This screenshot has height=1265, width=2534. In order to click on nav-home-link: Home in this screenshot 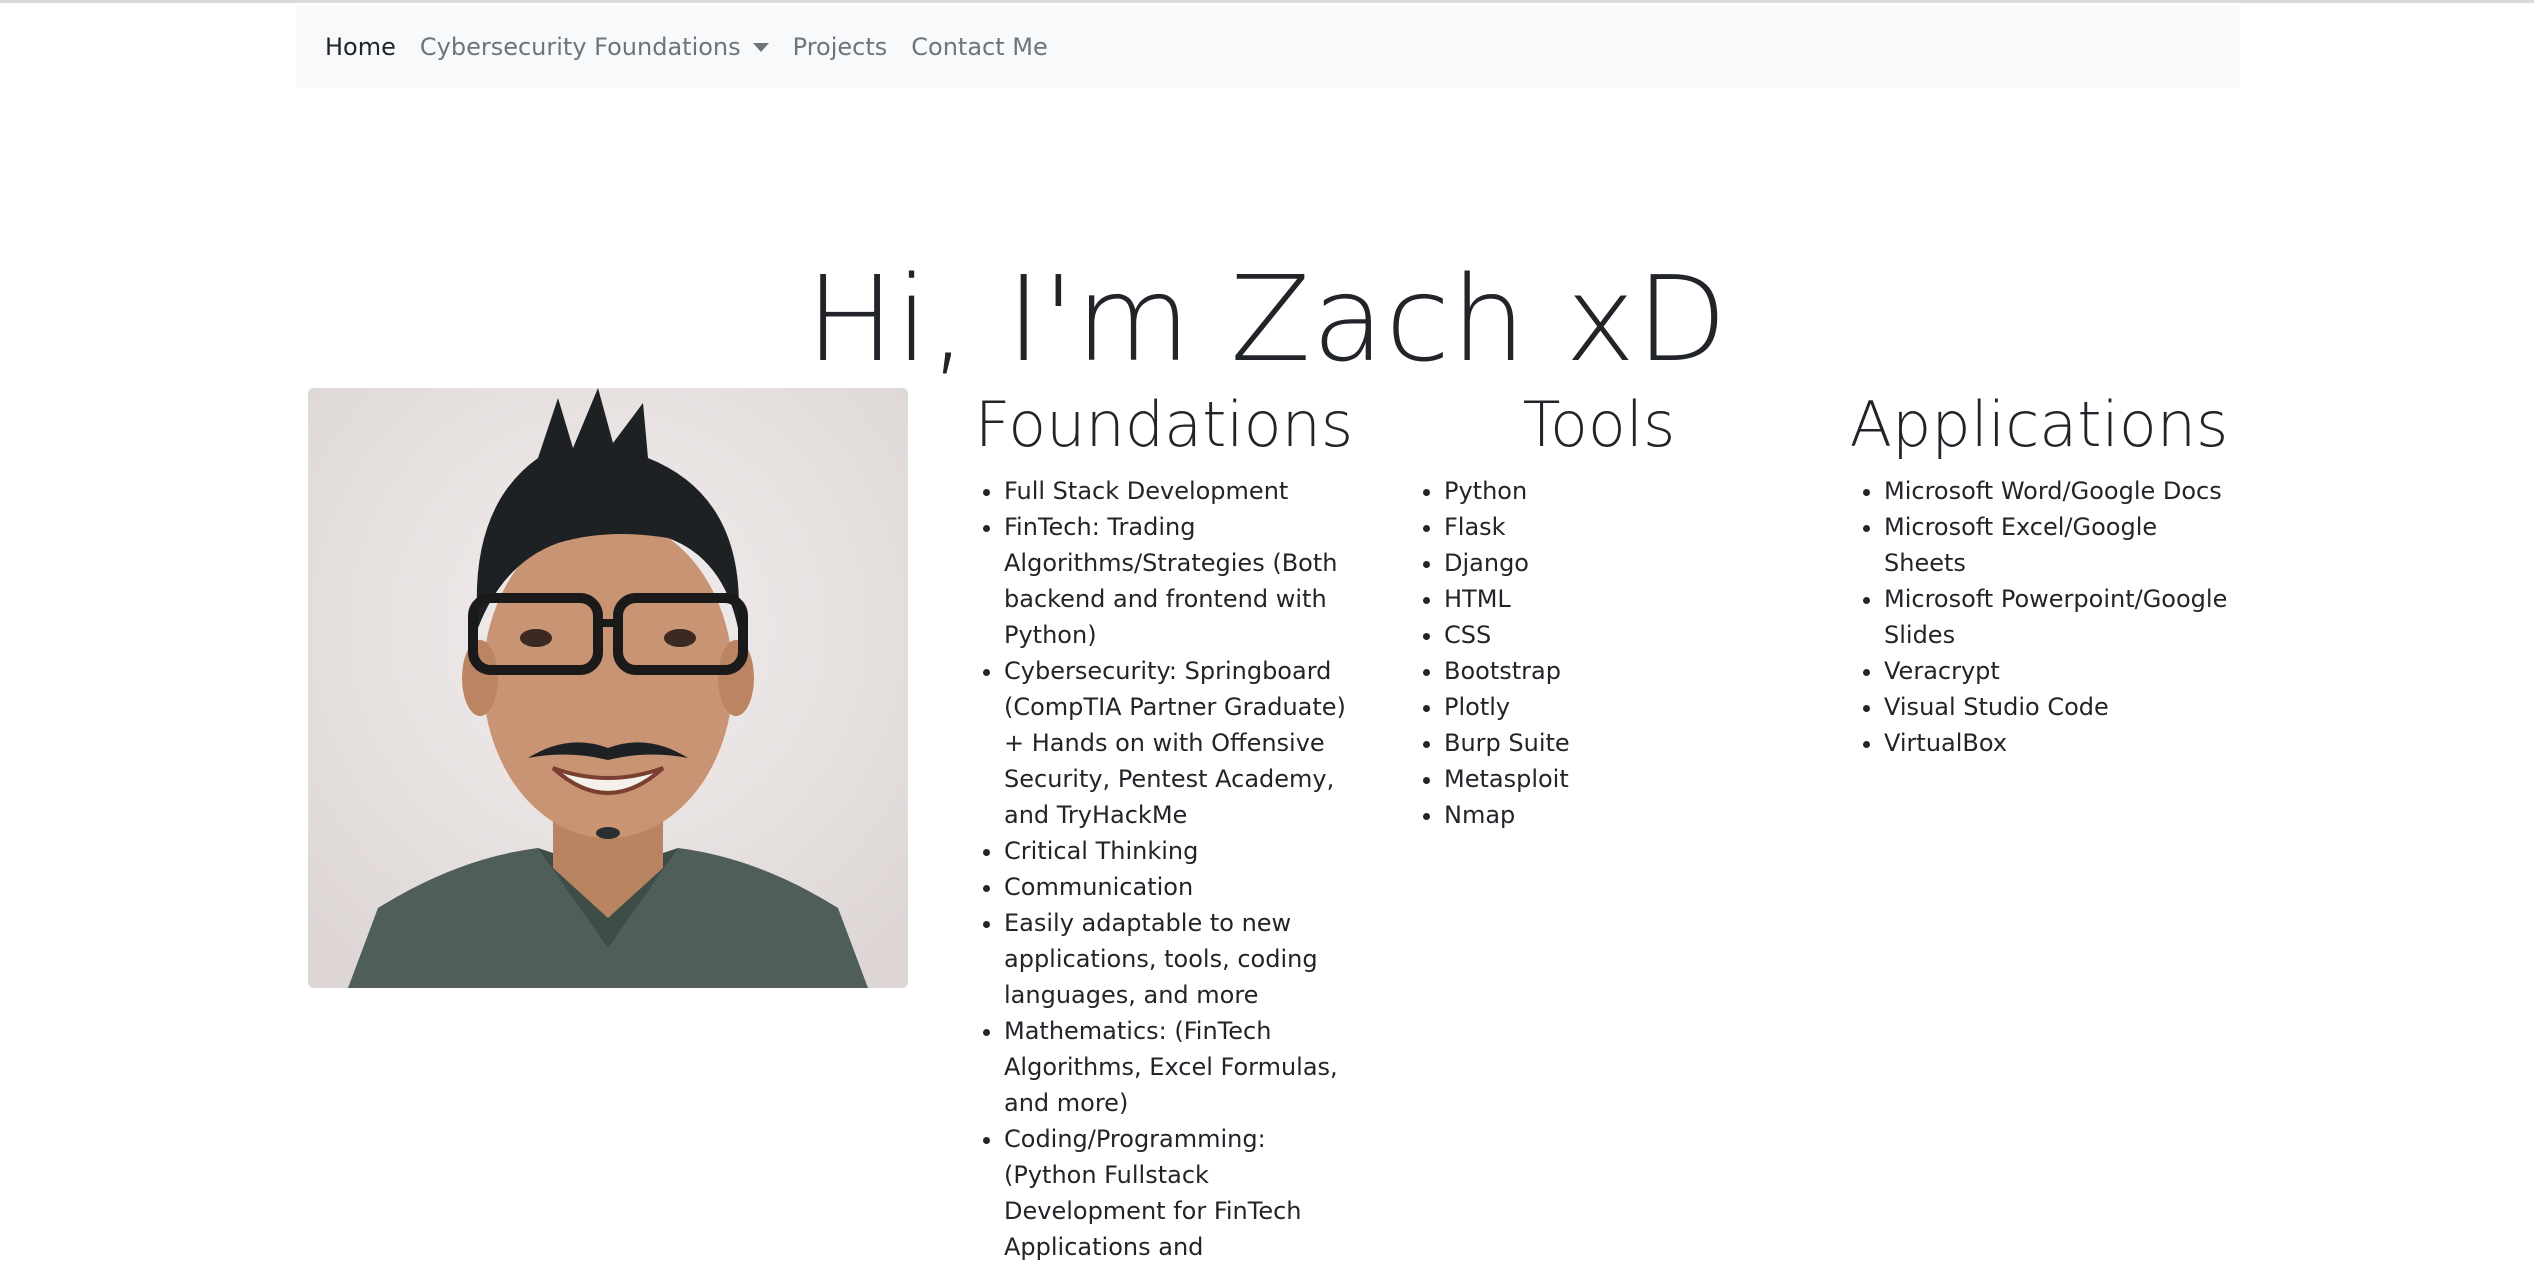, I will do `click(360, 47)`.